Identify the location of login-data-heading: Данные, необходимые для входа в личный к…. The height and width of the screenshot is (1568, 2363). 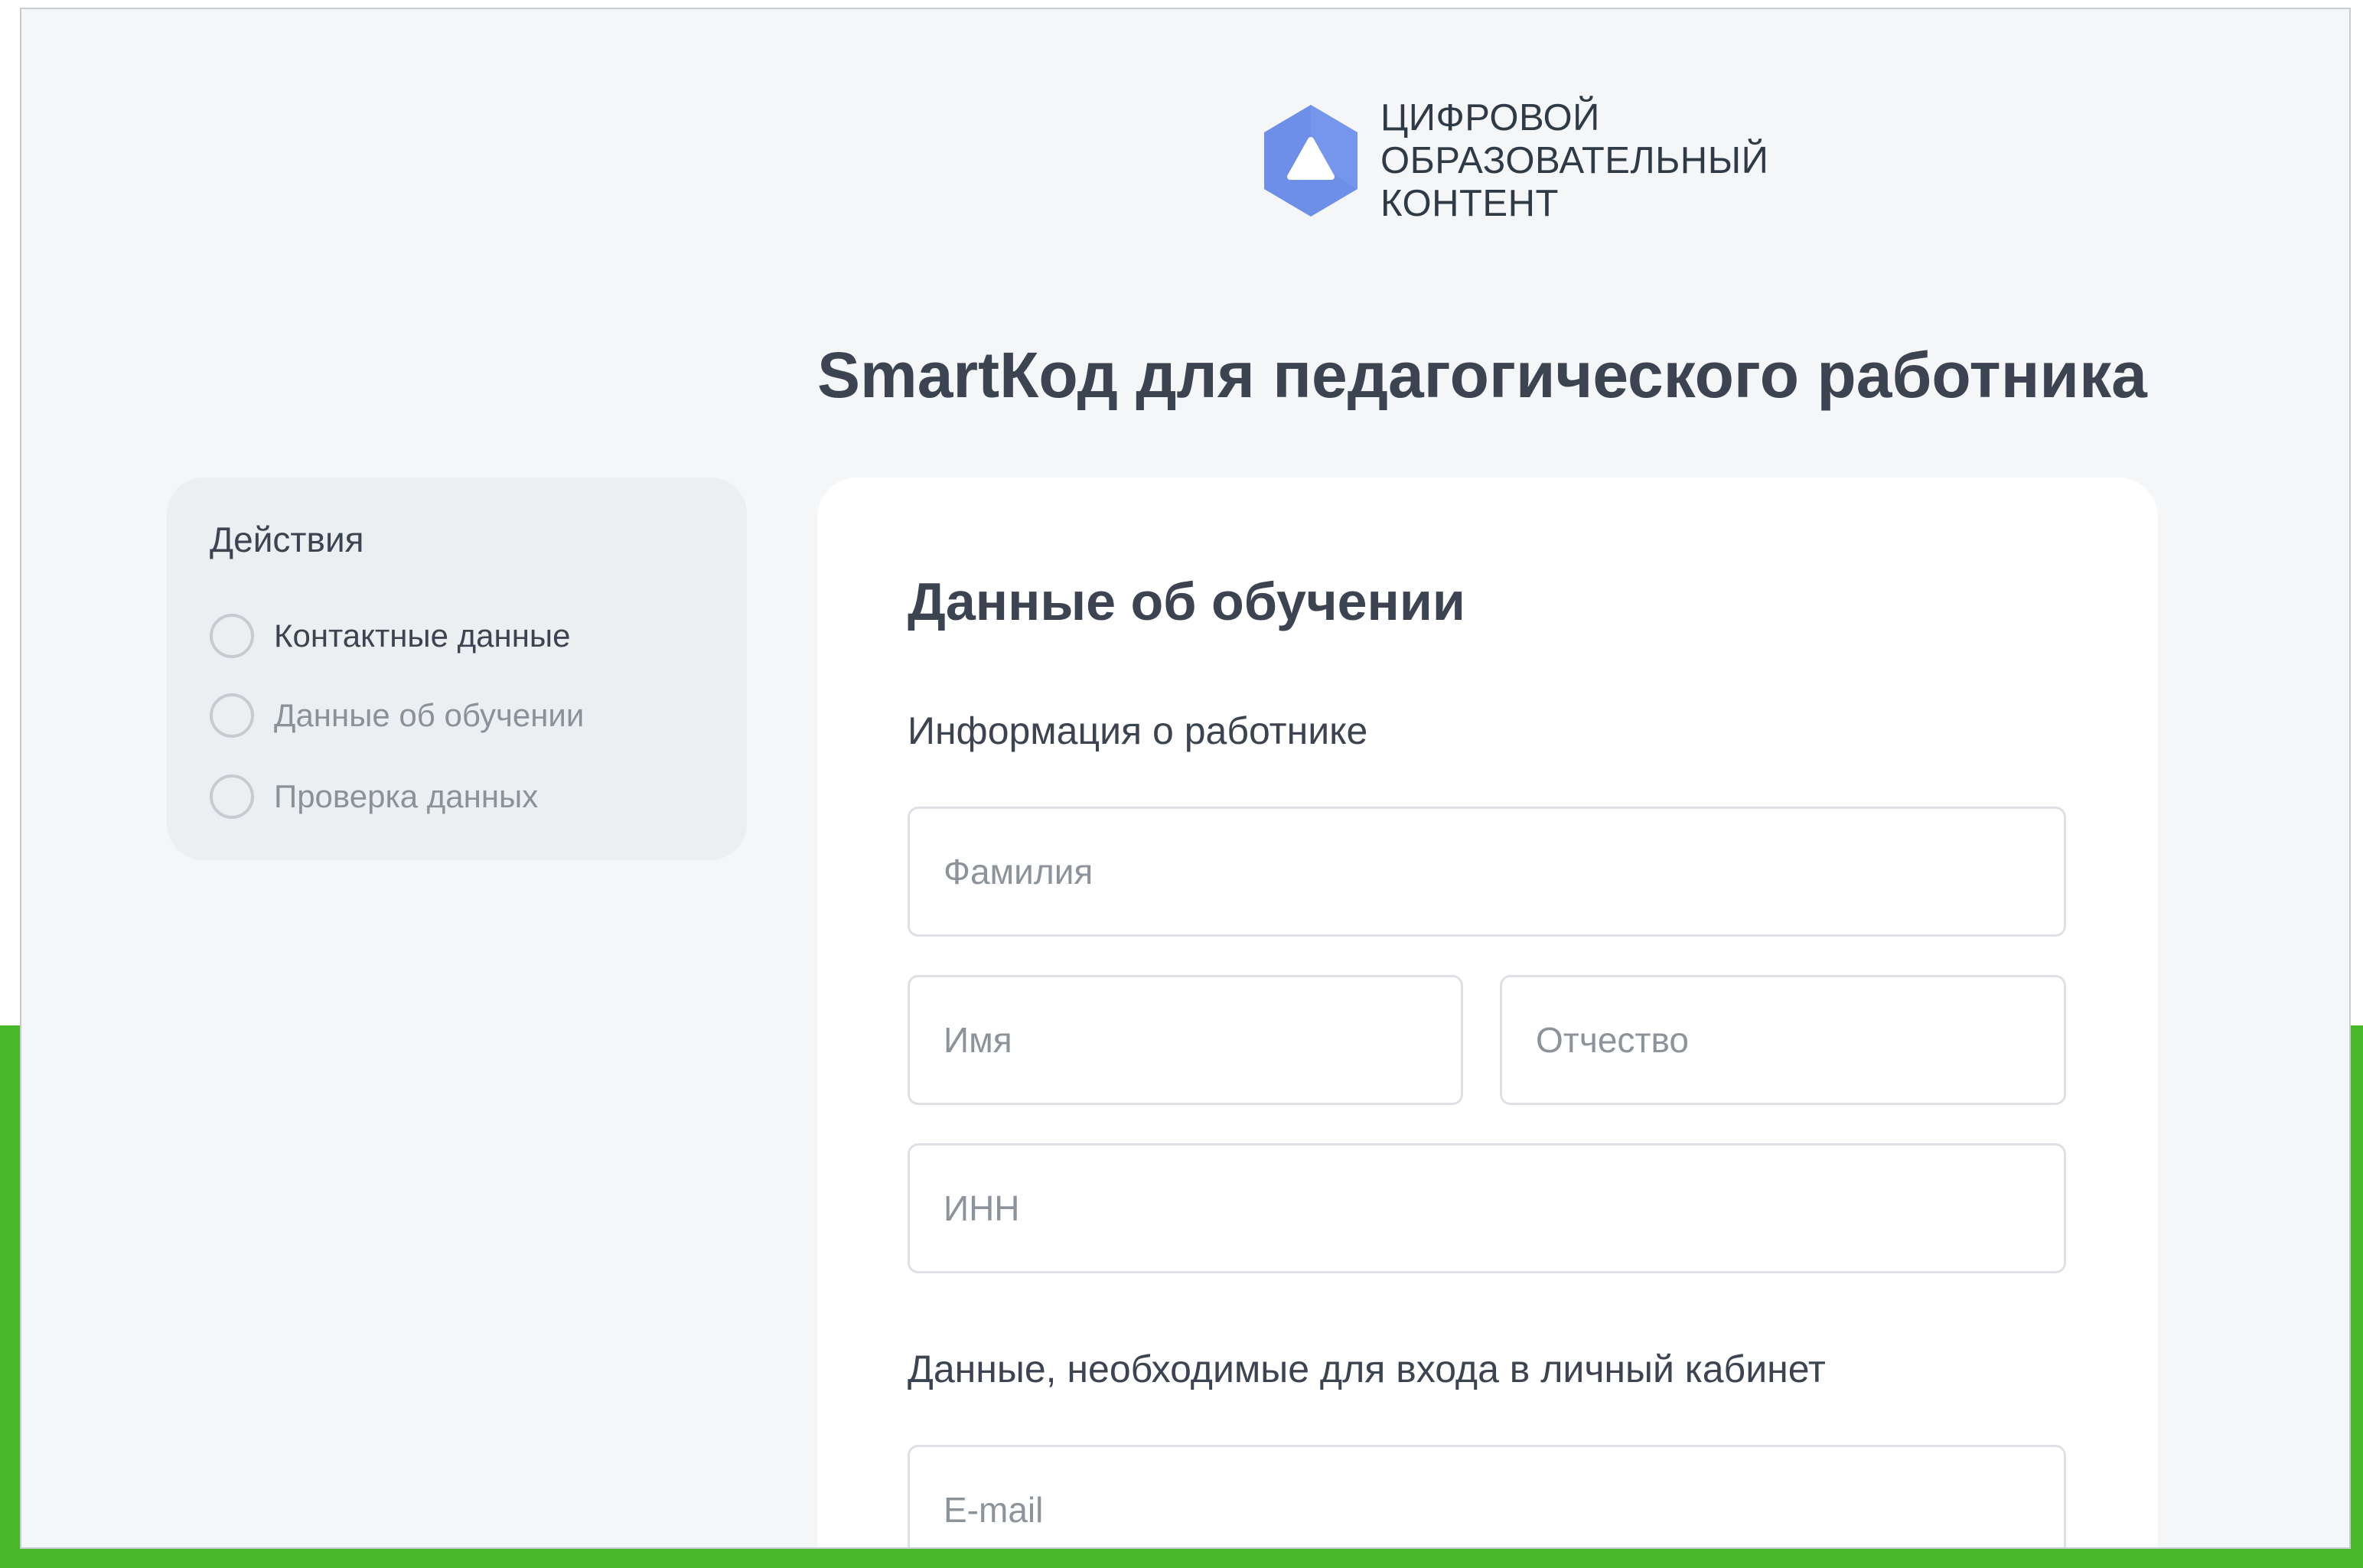
(1367, 1369).